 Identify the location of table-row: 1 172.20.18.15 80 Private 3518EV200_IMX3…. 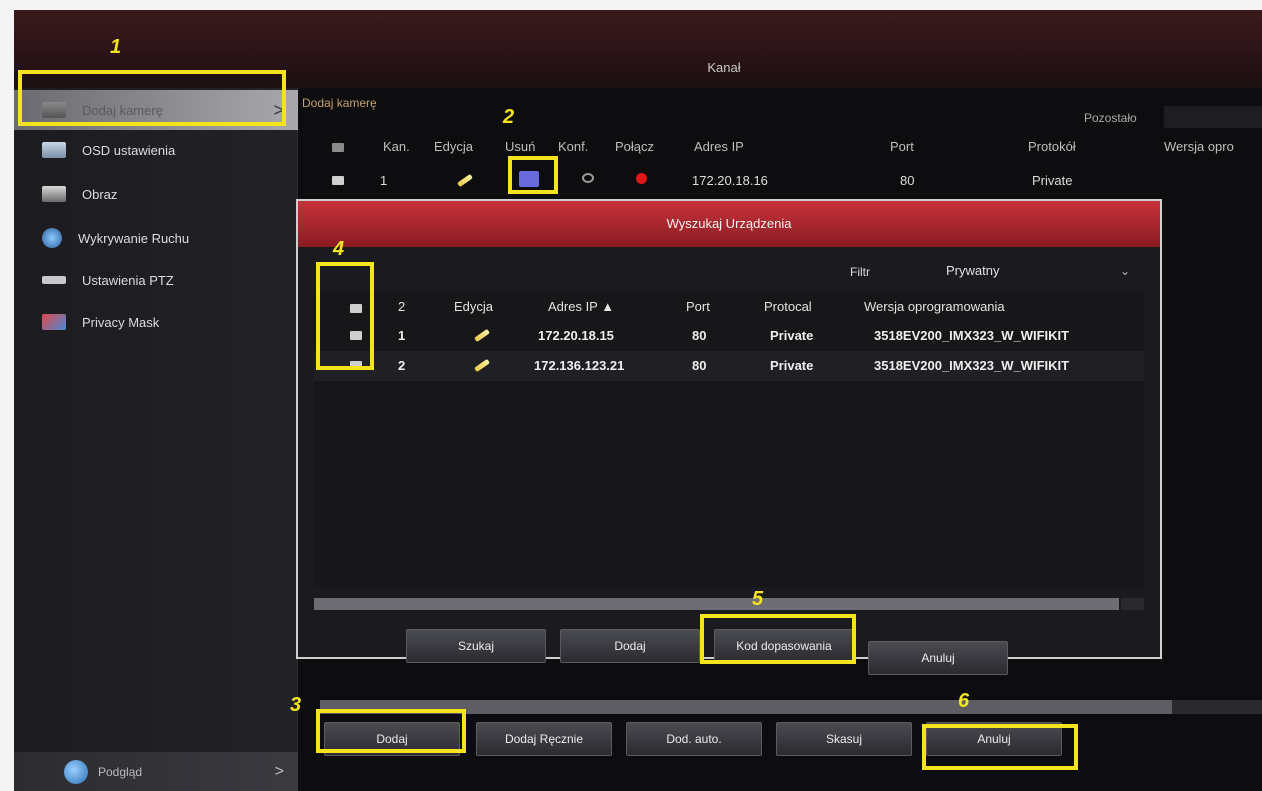
(729, 336).